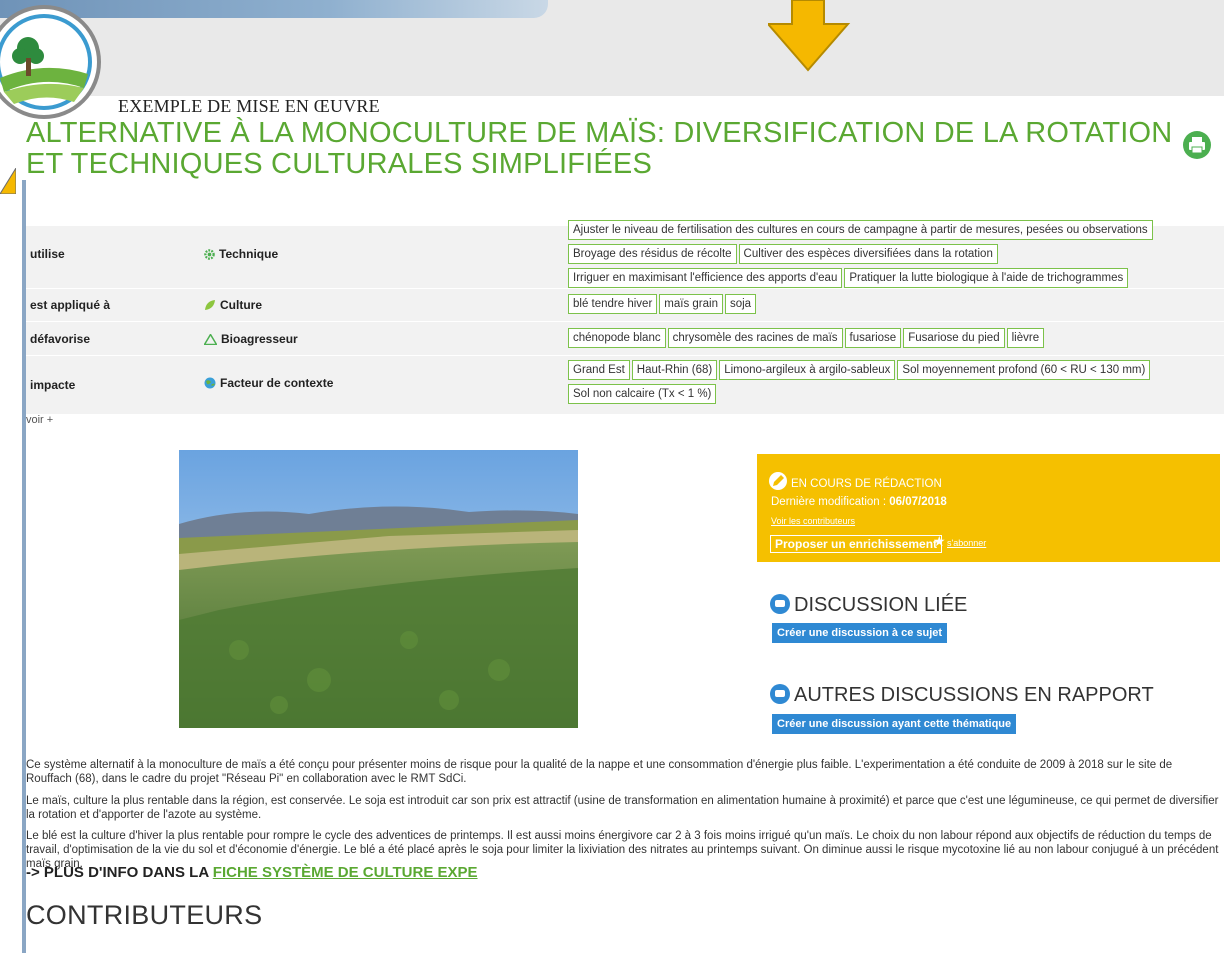 Image resolution: width=1224 pixels, height=953 pixels. What do you see at coordinates (873, 338) in the screenshot?
I see `tag: fusariose` at bounding box center [873, 338].